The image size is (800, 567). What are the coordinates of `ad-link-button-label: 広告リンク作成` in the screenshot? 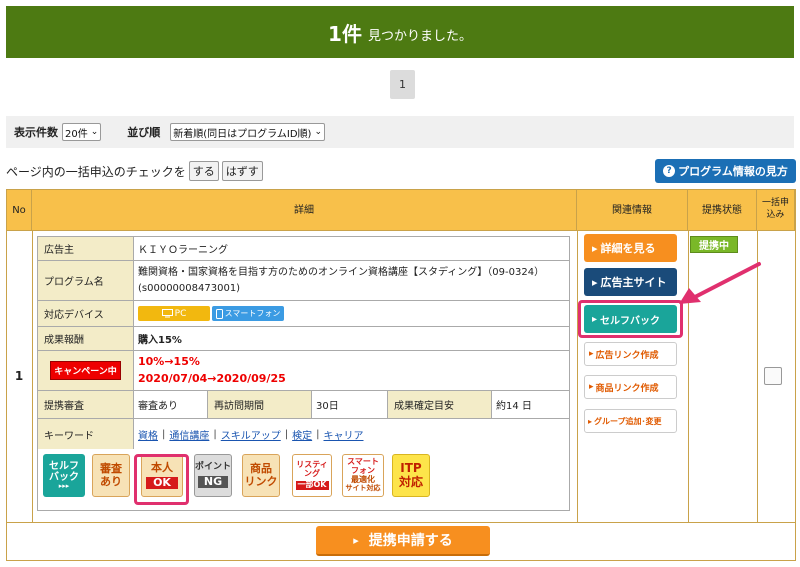 It's located at (627, 355).